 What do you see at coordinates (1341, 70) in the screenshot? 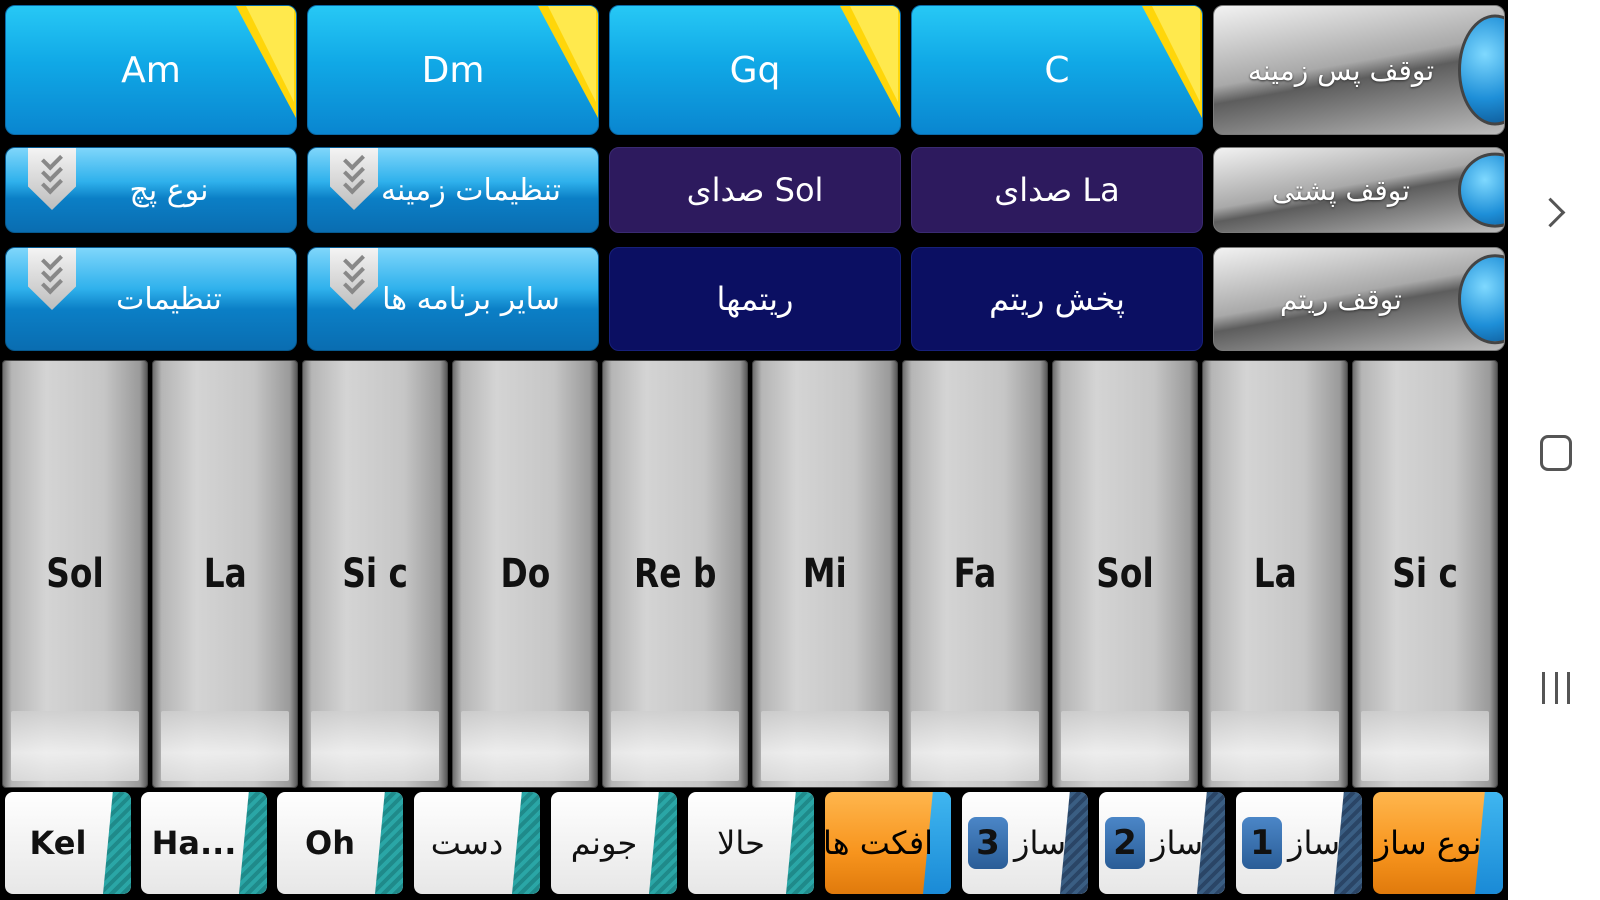
I see `stop-background-label: توقف پس زمینه` at bounding box center [1341, 70].